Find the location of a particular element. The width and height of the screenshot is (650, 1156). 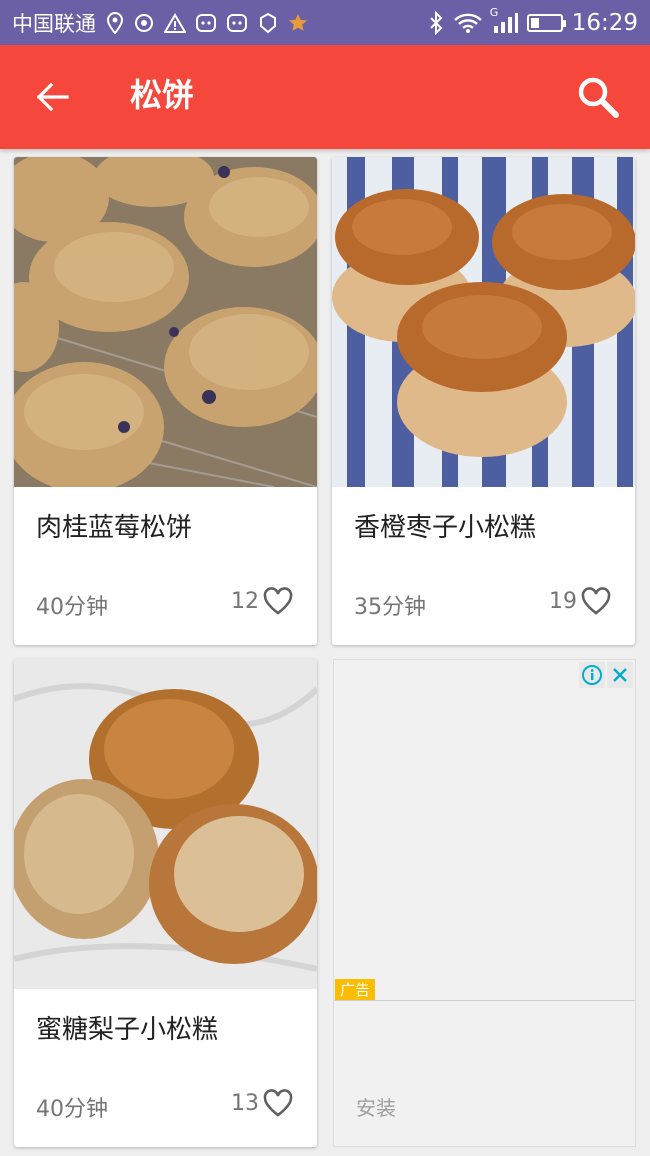

arrow-left-icon is located at coordinates (52, 97).